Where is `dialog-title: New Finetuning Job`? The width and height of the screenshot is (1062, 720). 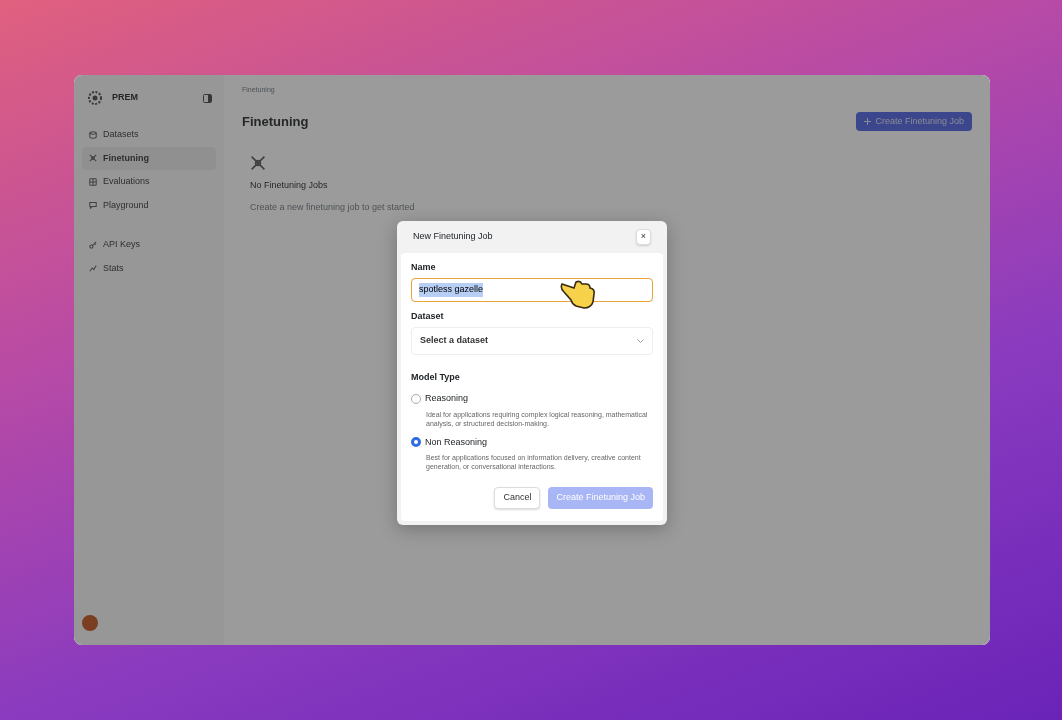
dialog-title: New Finetuning Job is located at coordinates (453, 236).